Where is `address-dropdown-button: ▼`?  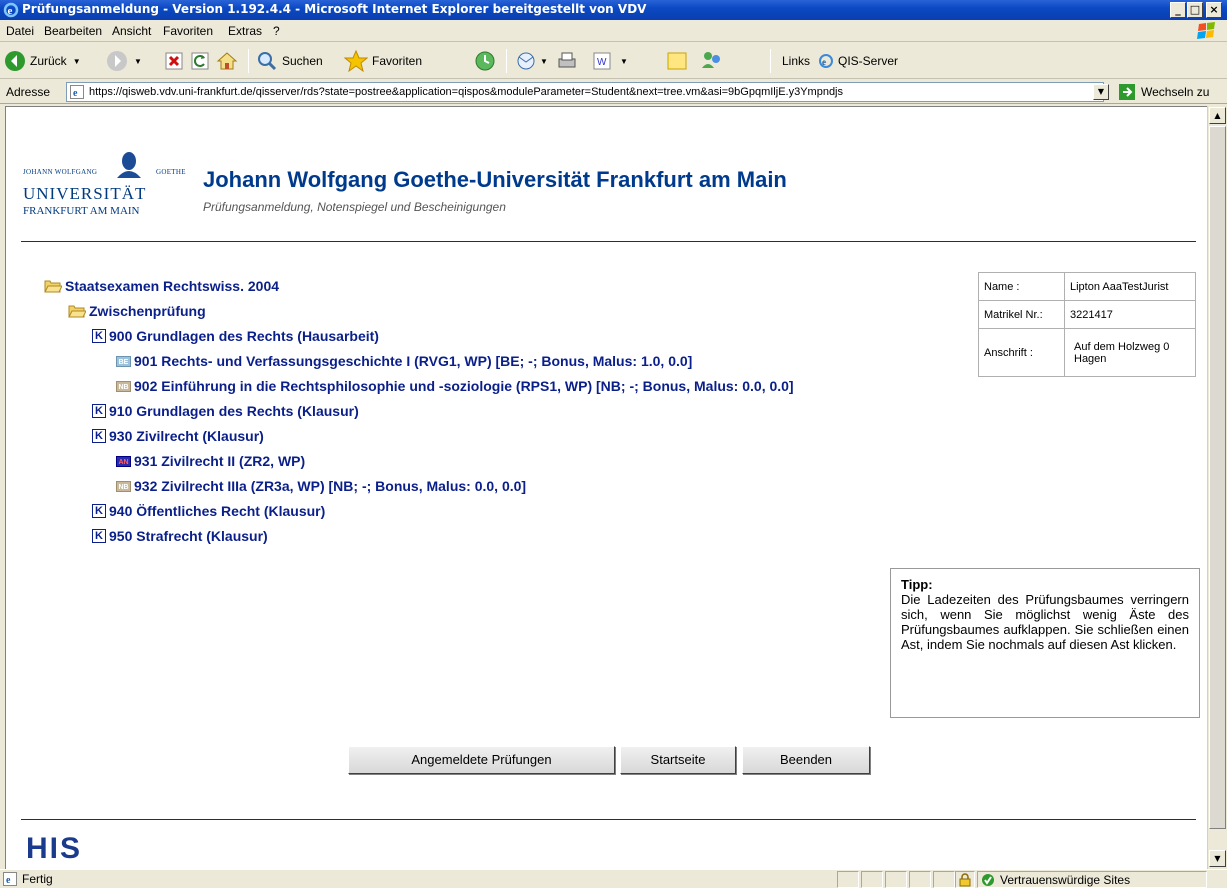 address-dropdown-button: ▼ is located at coordinates (1101, 92).